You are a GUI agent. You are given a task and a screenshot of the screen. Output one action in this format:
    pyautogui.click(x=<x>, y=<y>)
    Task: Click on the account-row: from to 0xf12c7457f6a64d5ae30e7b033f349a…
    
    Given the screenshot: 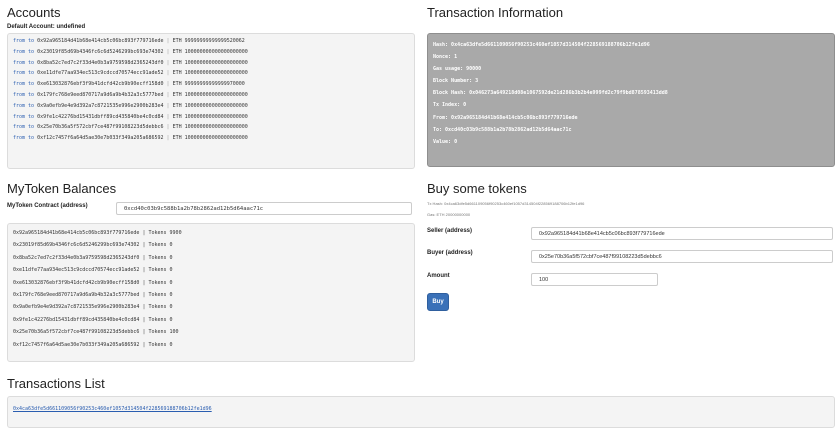 What is the action you would take?
    pyautogui.click(x=213, y=138)
    